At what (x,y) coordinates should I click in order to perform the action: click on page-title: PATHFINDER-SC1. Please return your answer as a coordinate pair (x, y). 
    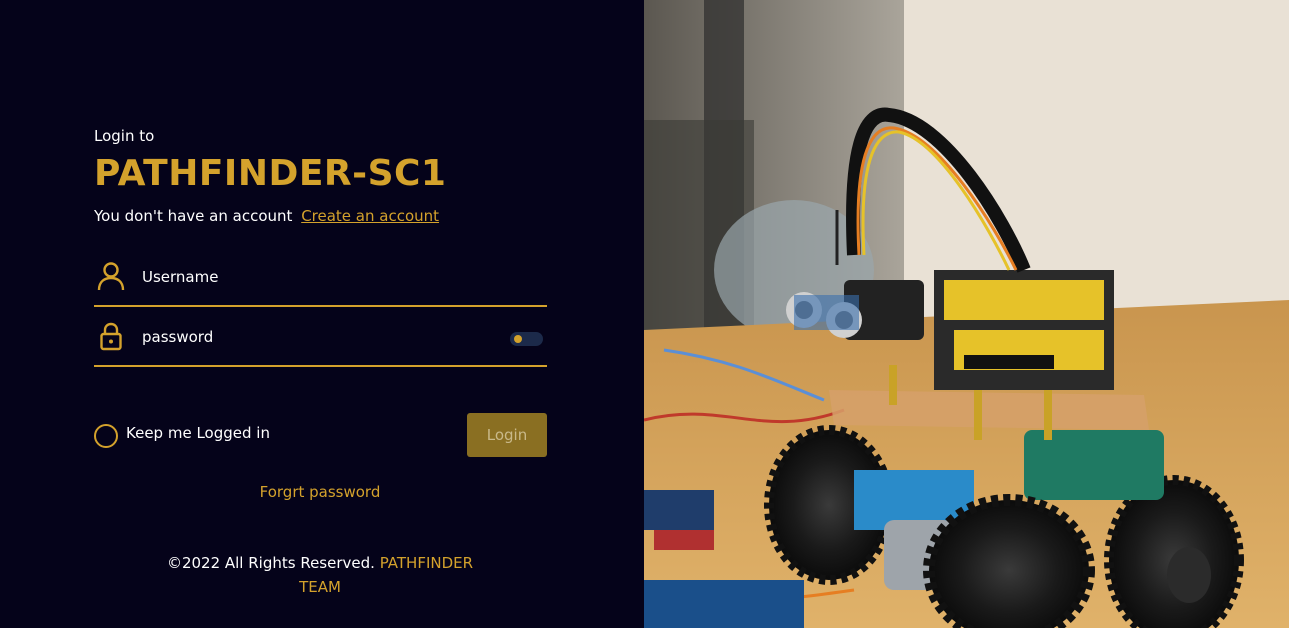
    Looking at the image, I should click on (270, 173).